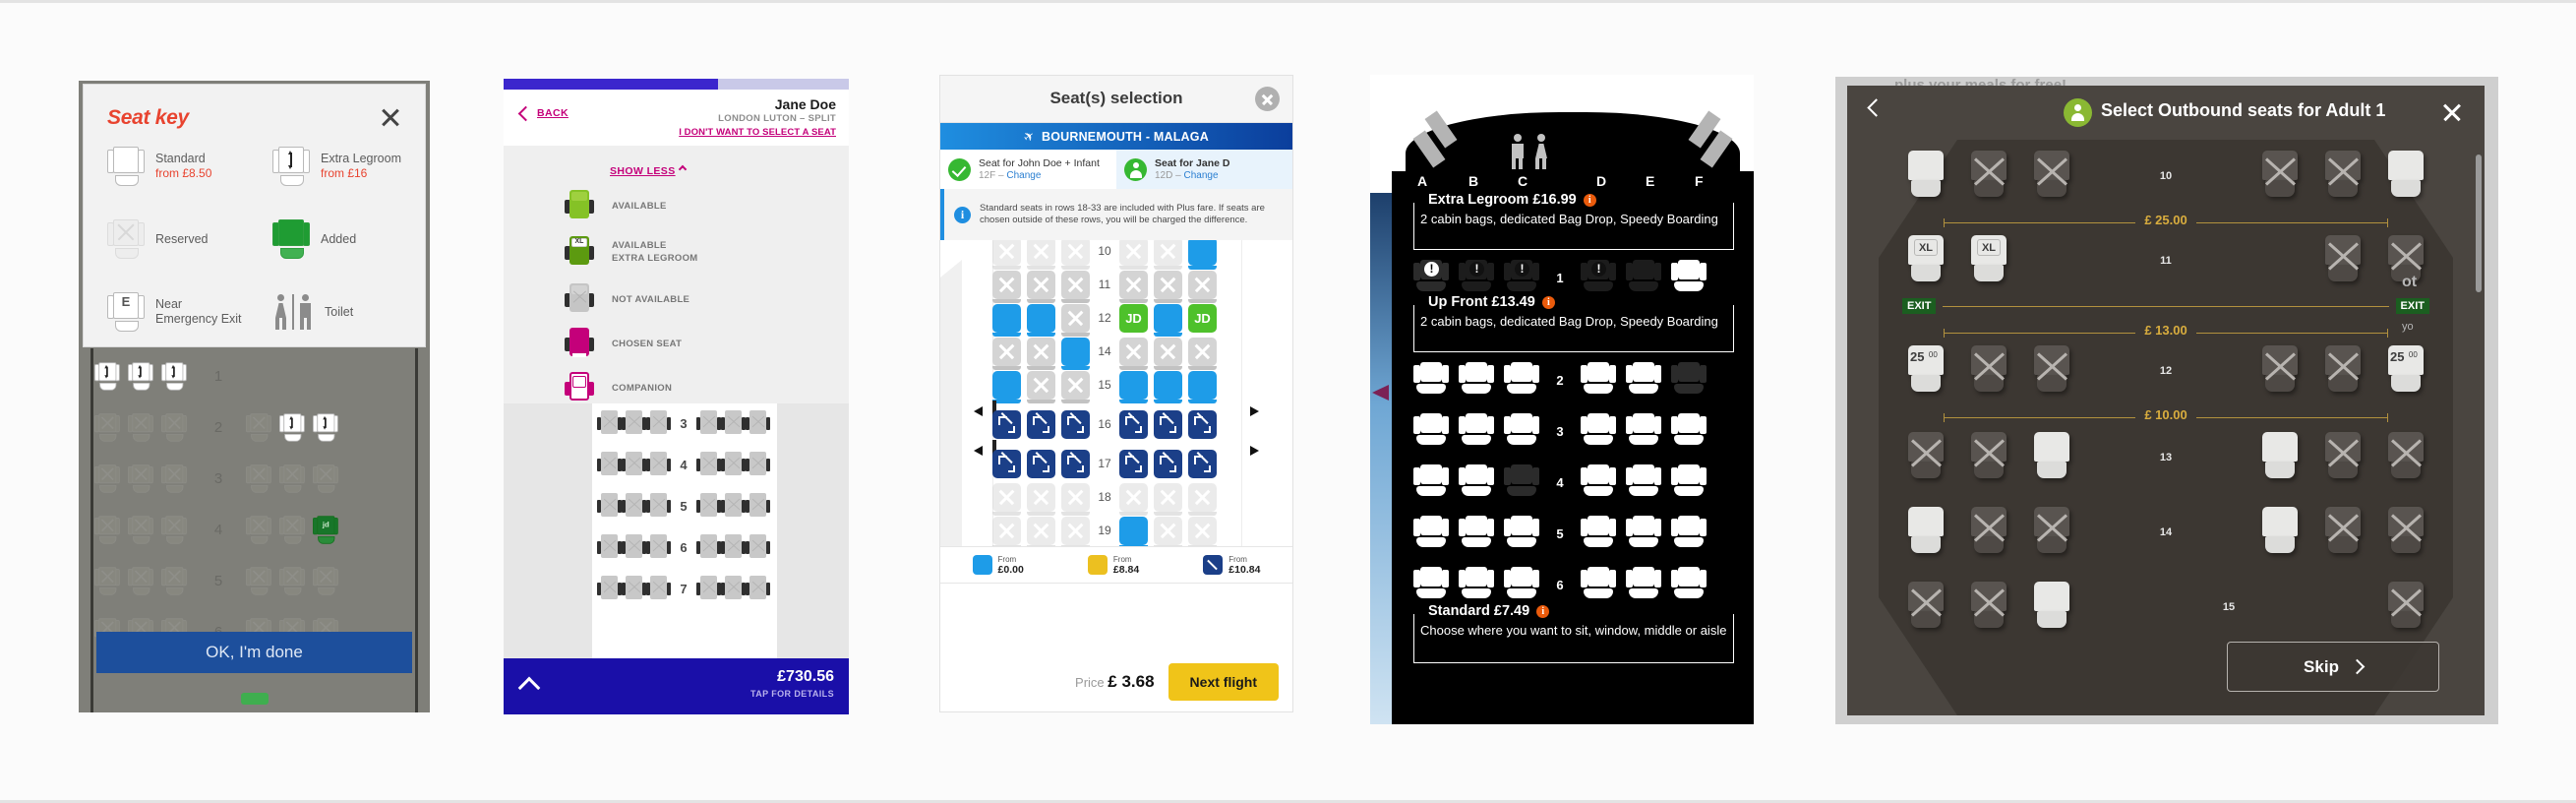 The width and height of the screenshot is (2576, 803). I want to click on seat-map: 1 2 3 4 jd 5 OK, I'm done, so click(255, 530).